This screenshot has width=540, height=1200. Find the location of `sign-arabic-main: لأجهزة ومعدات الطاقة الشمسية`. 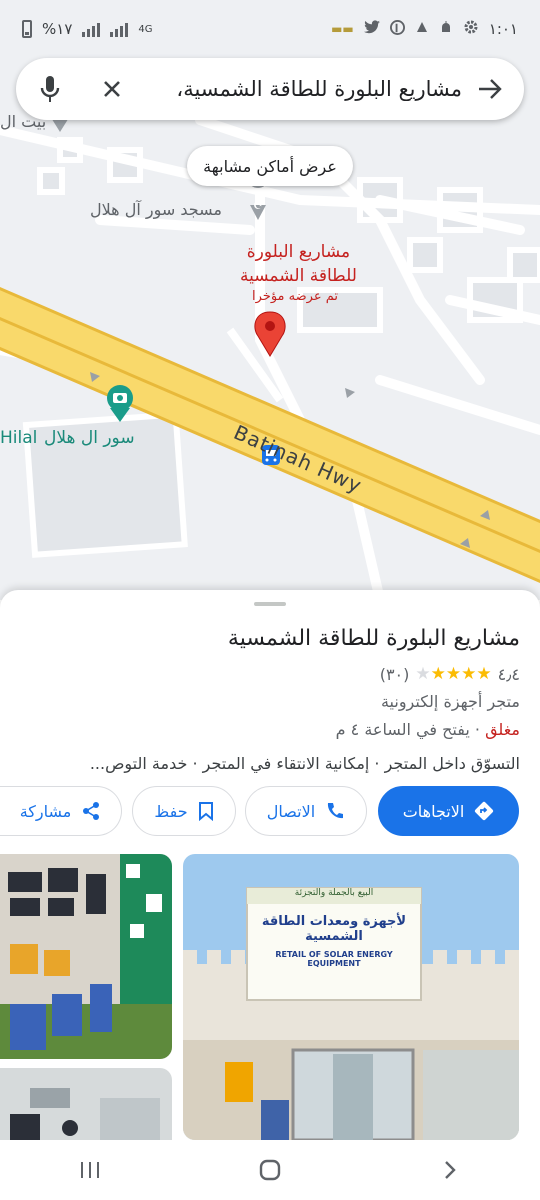

sign-arabic-main: لأجهزة ومعدات الطاقة الشمسية is located at coordinates (334, 929).